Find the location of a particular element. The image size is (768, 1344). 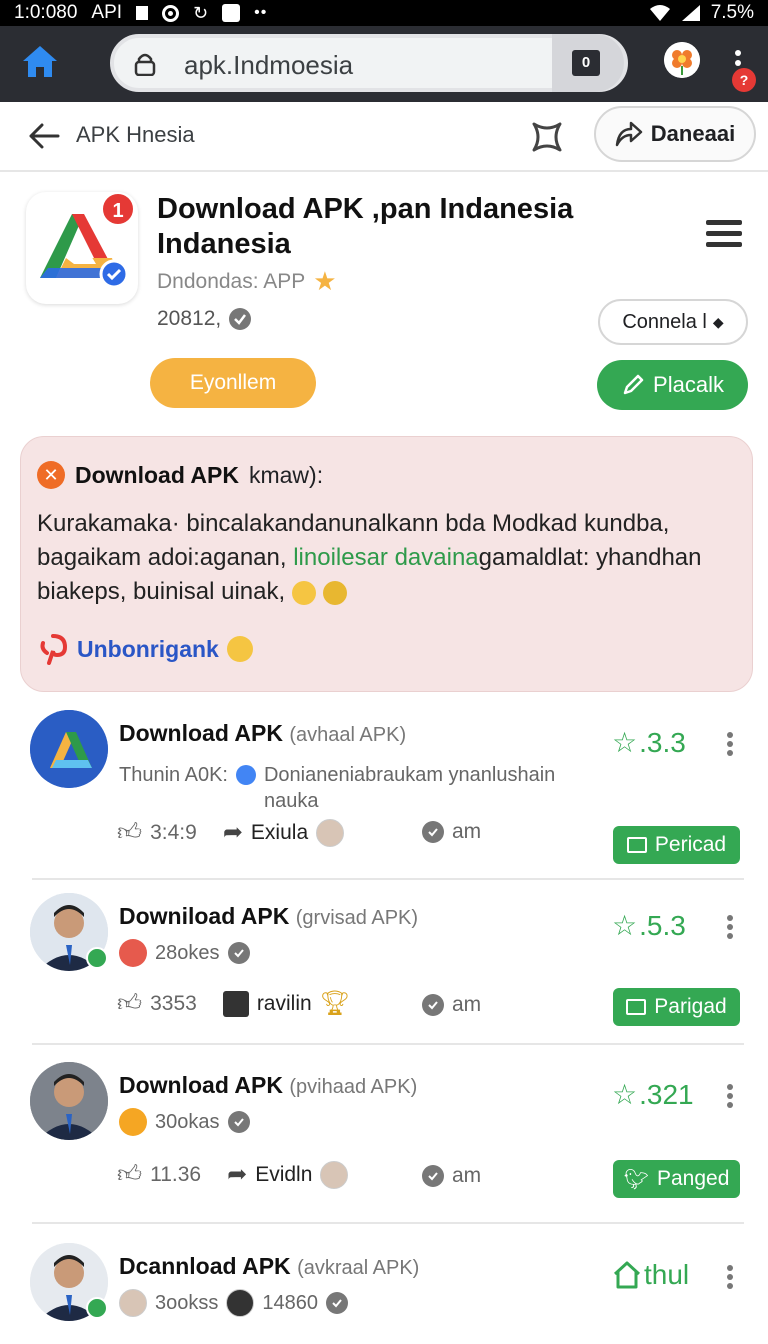

smile-emoji-icon is located at coordinates (303, 592).